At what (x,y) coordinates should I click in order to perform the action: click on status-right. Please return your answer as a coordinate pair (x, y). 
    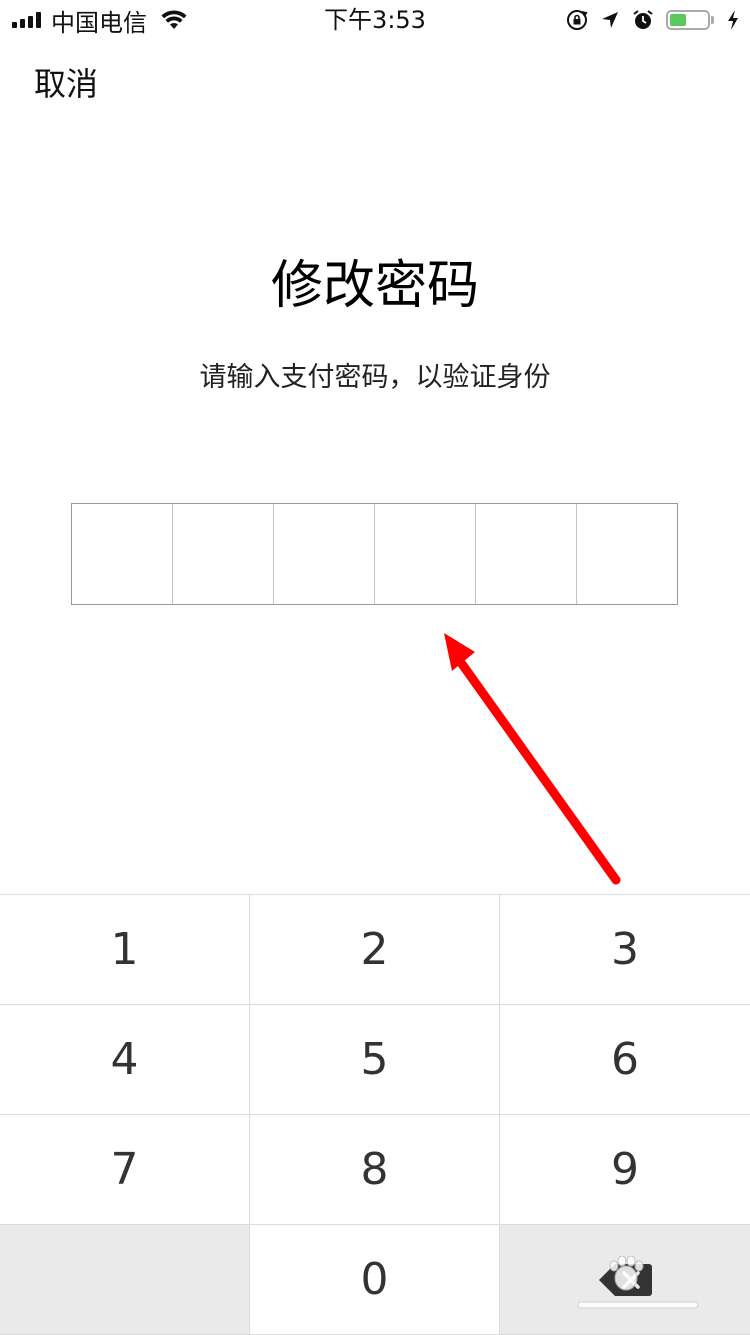
    Looking at the image, I should click on (653, 20).